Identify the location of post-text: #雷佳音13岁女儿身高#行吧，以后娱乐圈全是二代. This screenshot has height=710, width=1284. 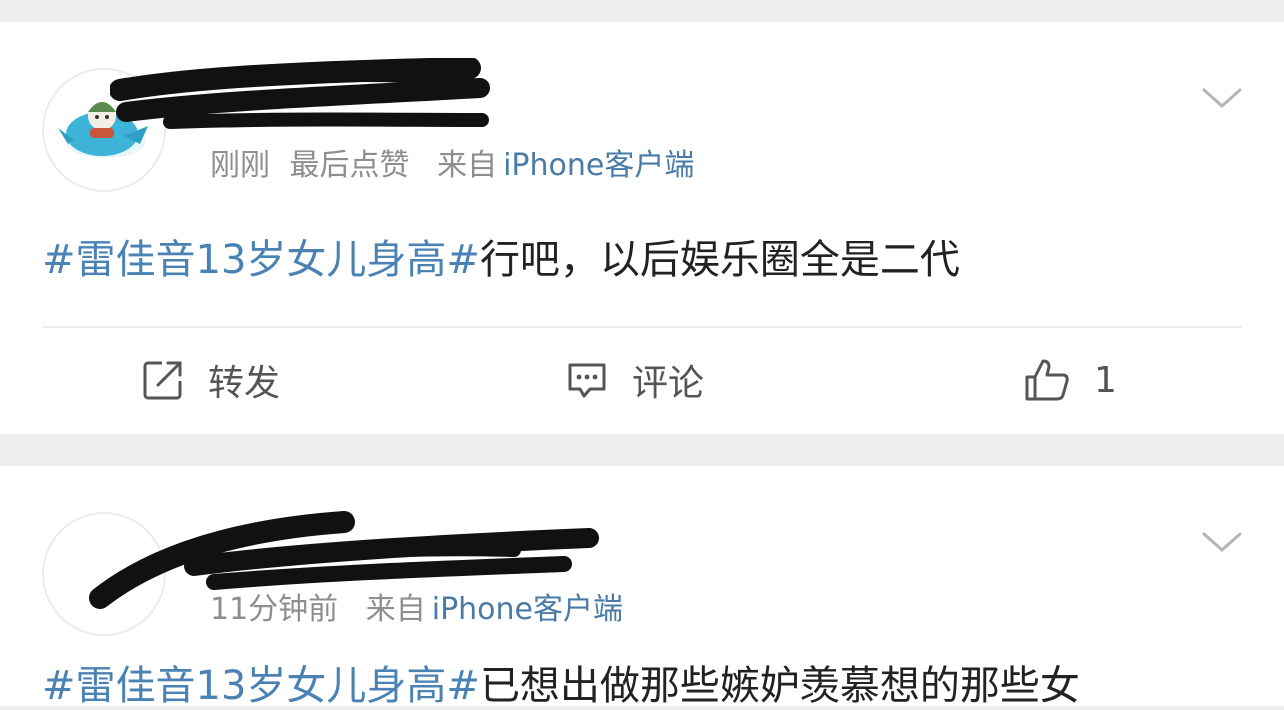
(501, 260).